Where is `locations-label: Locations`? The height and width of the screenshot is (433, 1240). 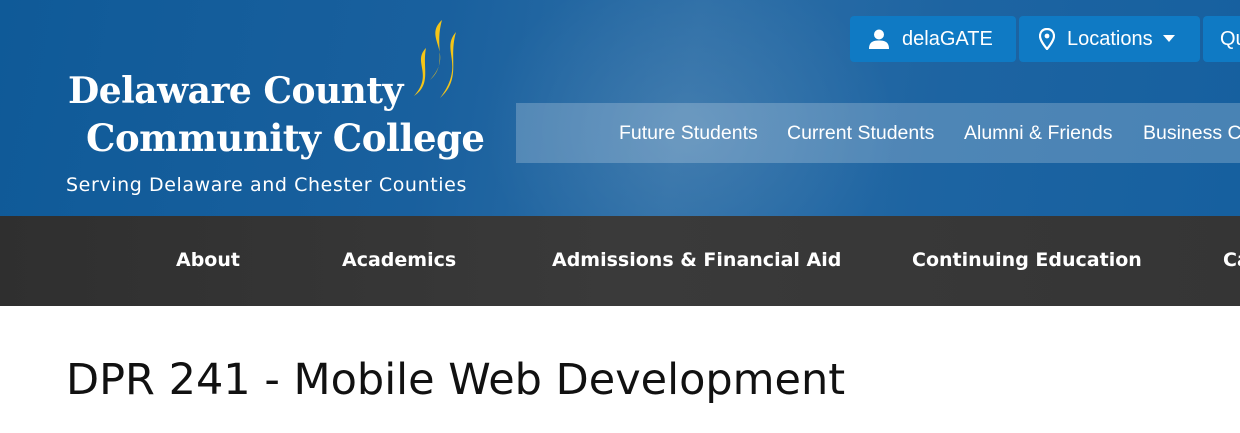
locations-label: Locations is located at coordinates (1110, 38).